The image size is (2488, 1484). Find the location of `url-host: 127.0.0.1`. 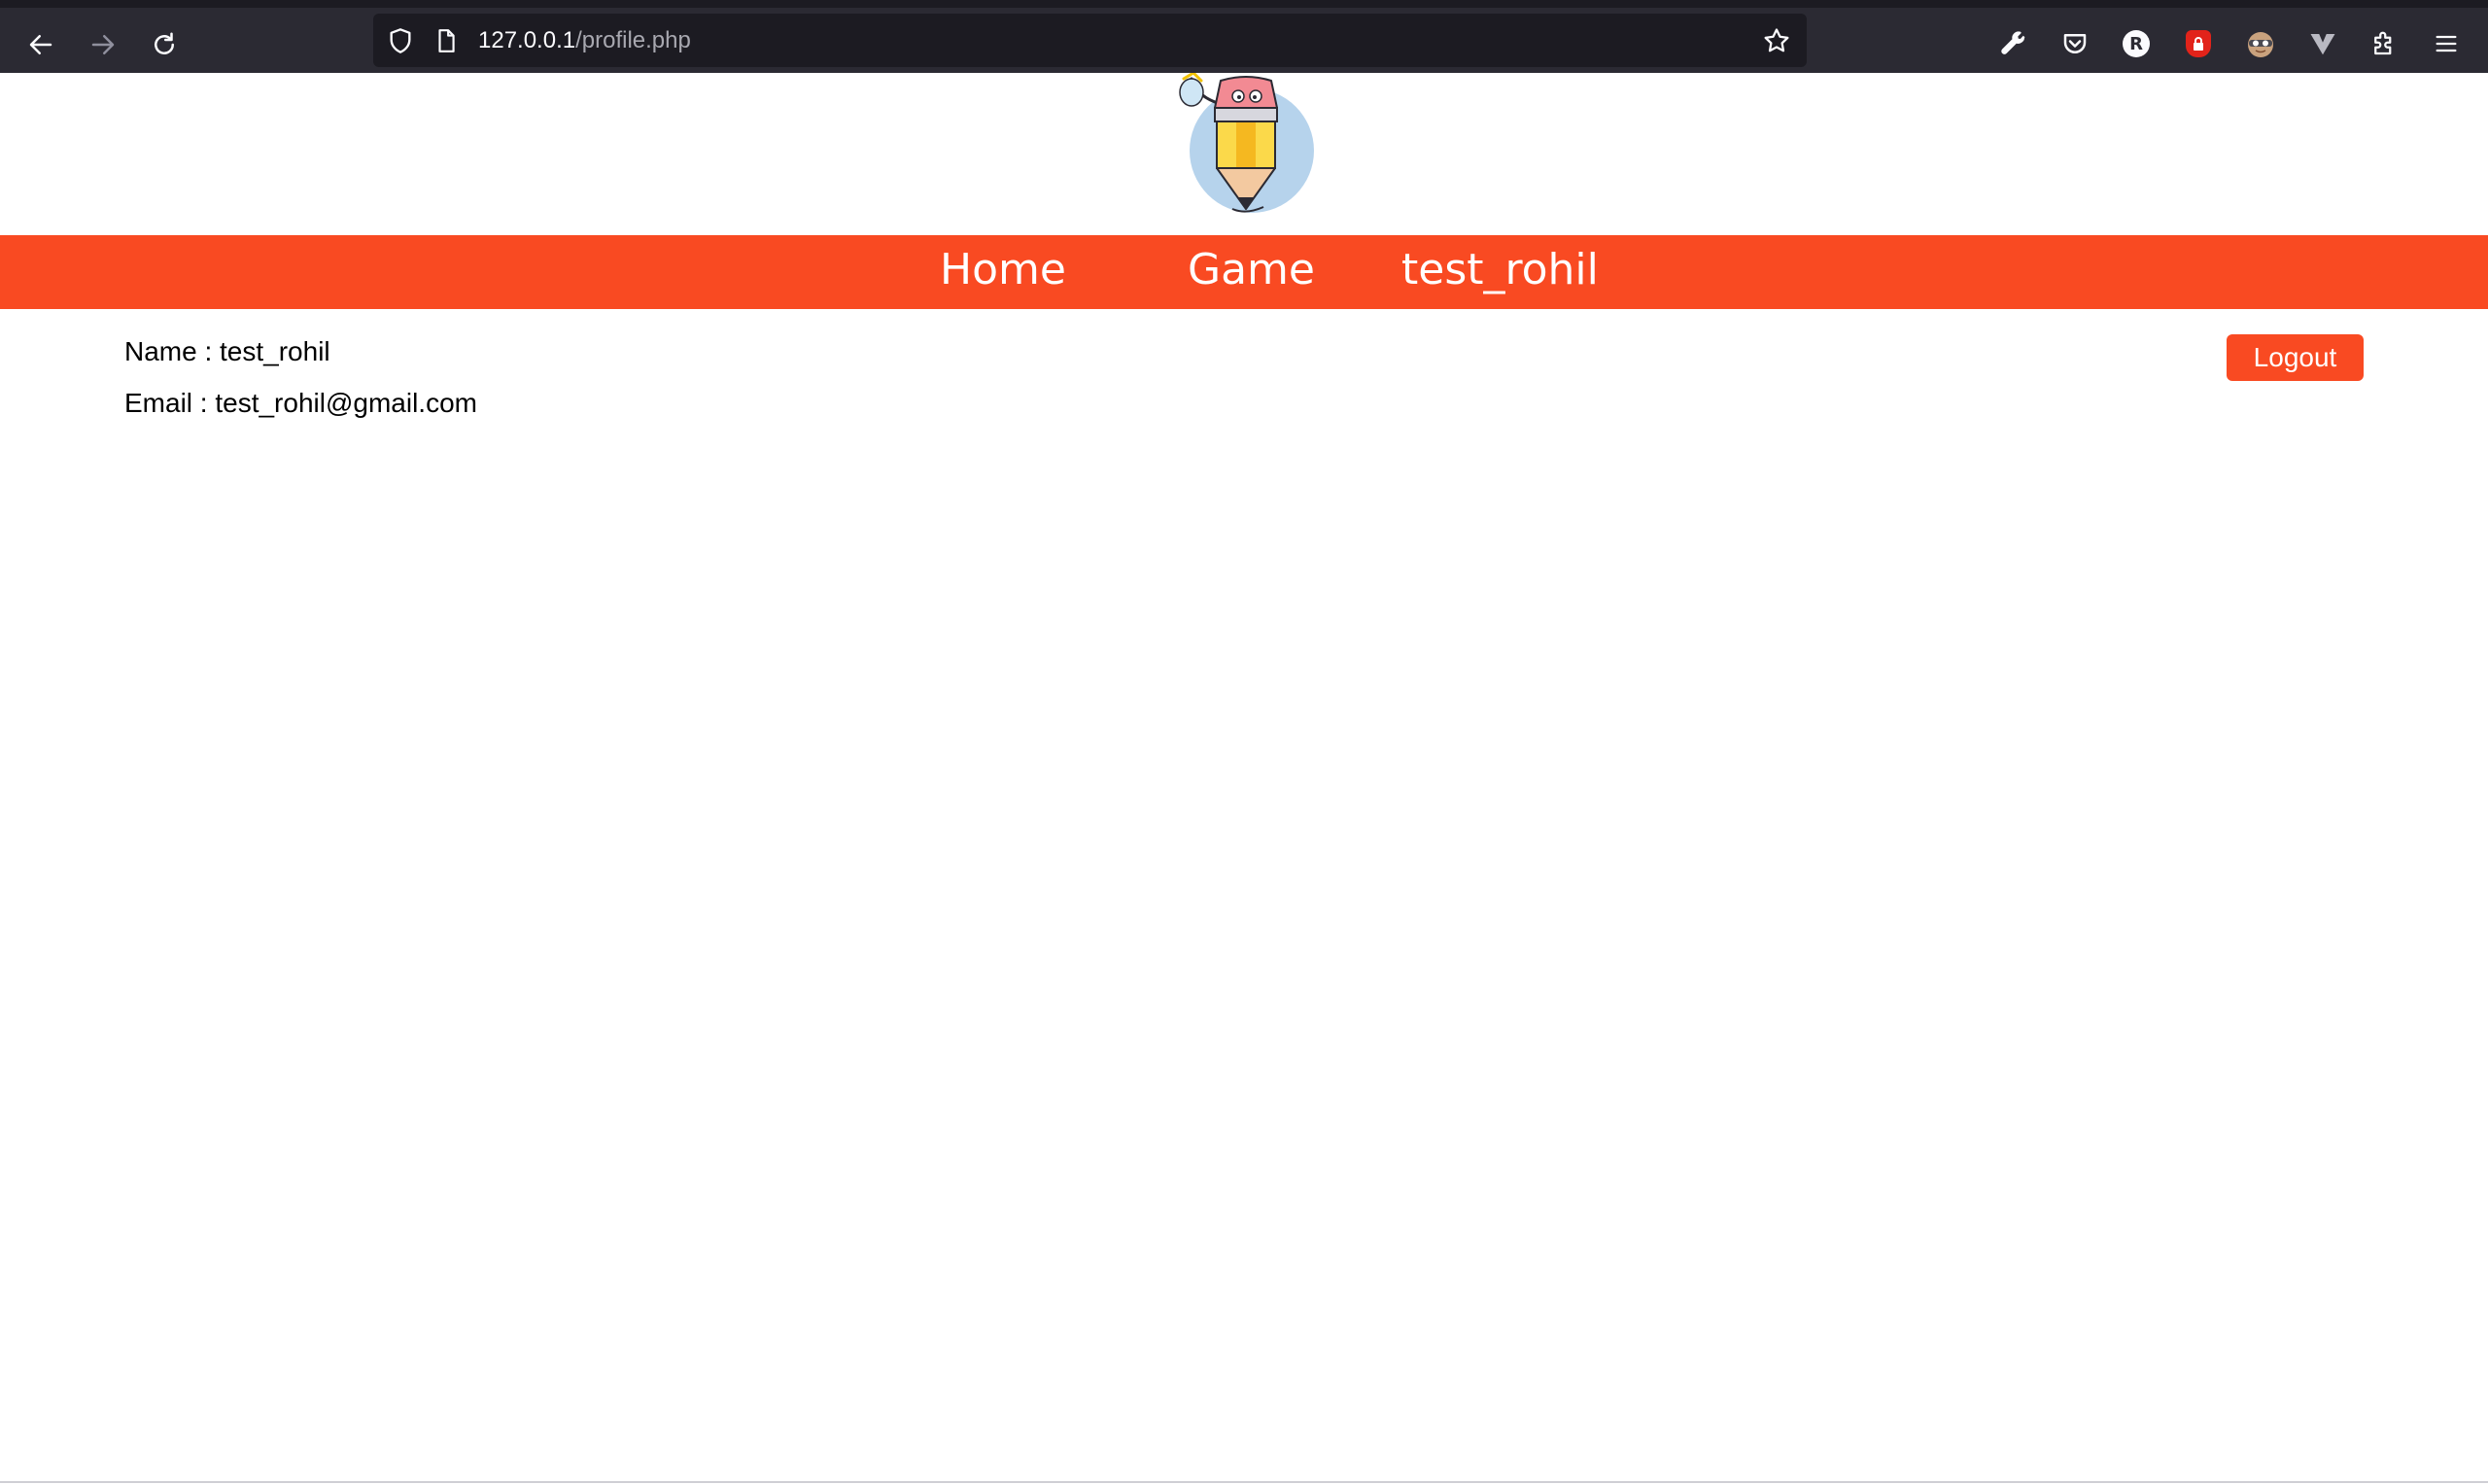

url-host: 127.0.0.1 is located at coordinates (527, 40).